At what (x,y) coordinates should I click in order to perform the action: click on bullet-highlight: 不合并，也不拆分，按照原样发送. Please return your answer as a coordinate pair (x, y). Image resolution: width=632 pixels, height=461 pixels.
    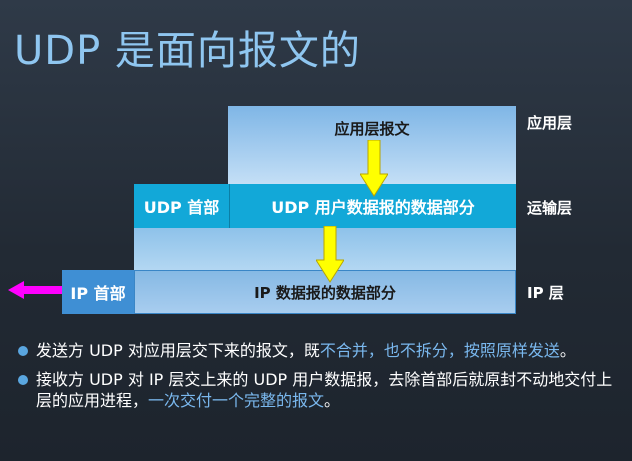
    Looking at the image, I should click on (439, 350).